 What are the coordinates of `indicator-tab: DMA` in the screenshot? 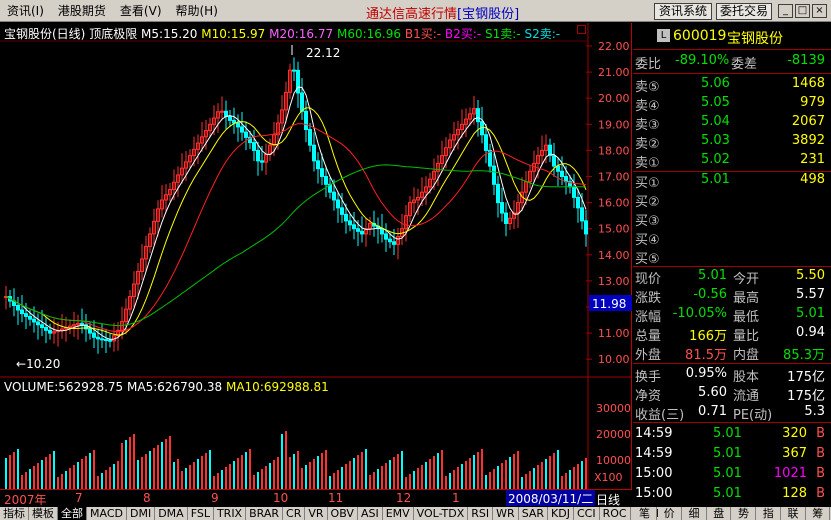 It's located at (171, 513).